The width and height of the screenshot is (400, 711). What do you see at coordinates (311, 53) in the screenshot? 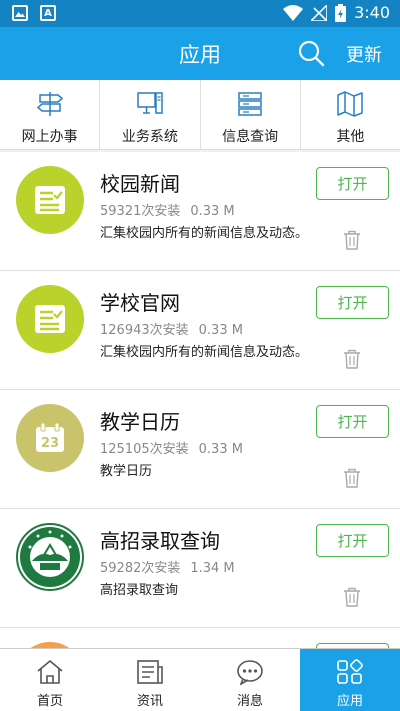
I see `search-icon` at bounding box center [311, 53].